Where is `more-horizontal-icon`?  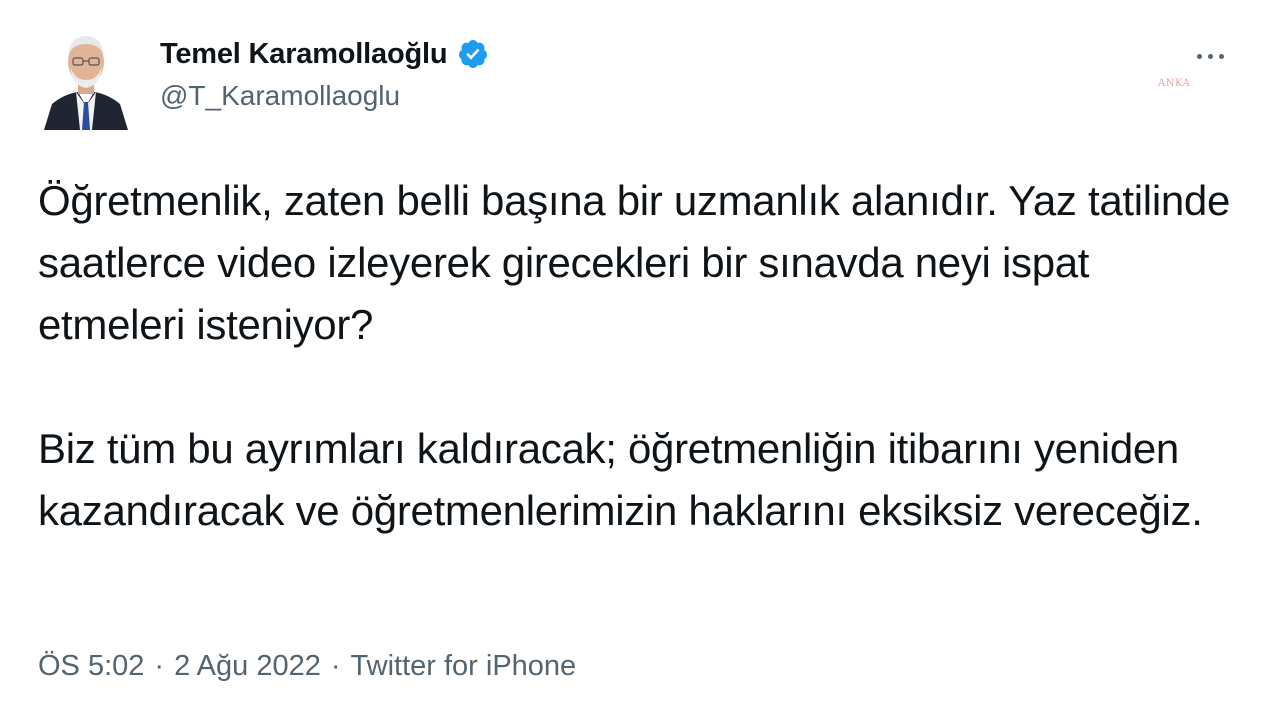
more-horizontal-icon is located at coordinates (1210, 56).